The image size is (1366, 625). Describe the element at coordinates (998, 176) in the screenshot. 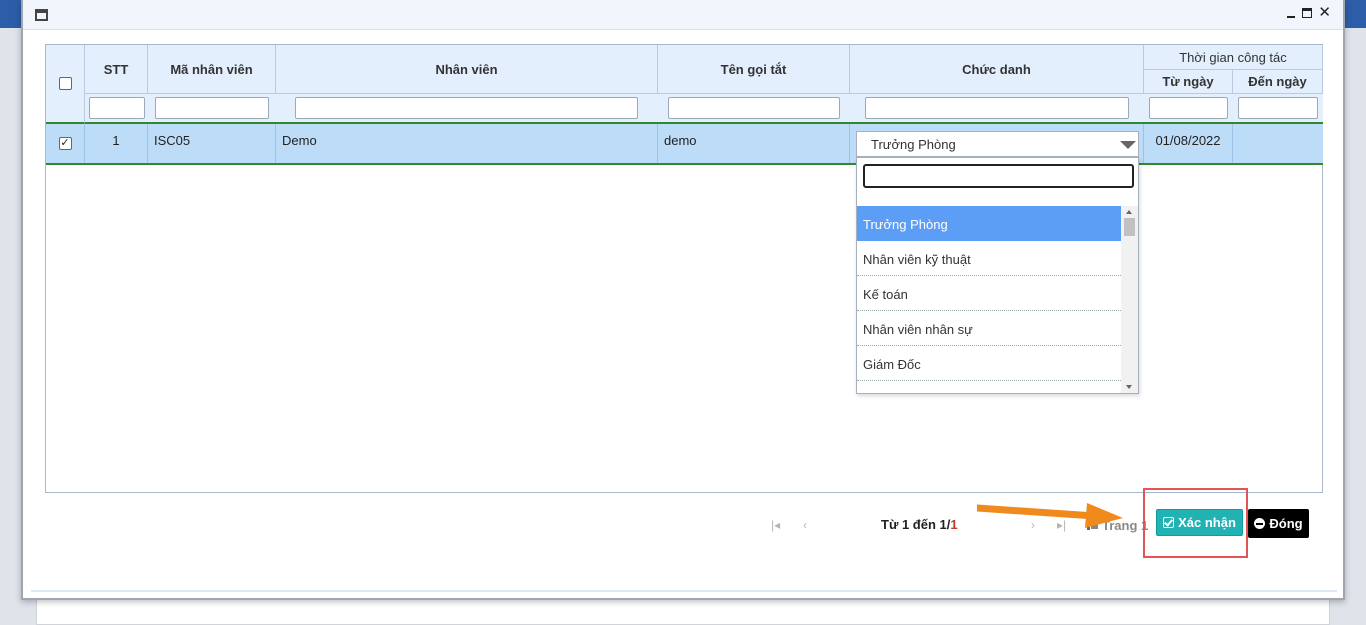

I see `dropdown-search-input` at that location.